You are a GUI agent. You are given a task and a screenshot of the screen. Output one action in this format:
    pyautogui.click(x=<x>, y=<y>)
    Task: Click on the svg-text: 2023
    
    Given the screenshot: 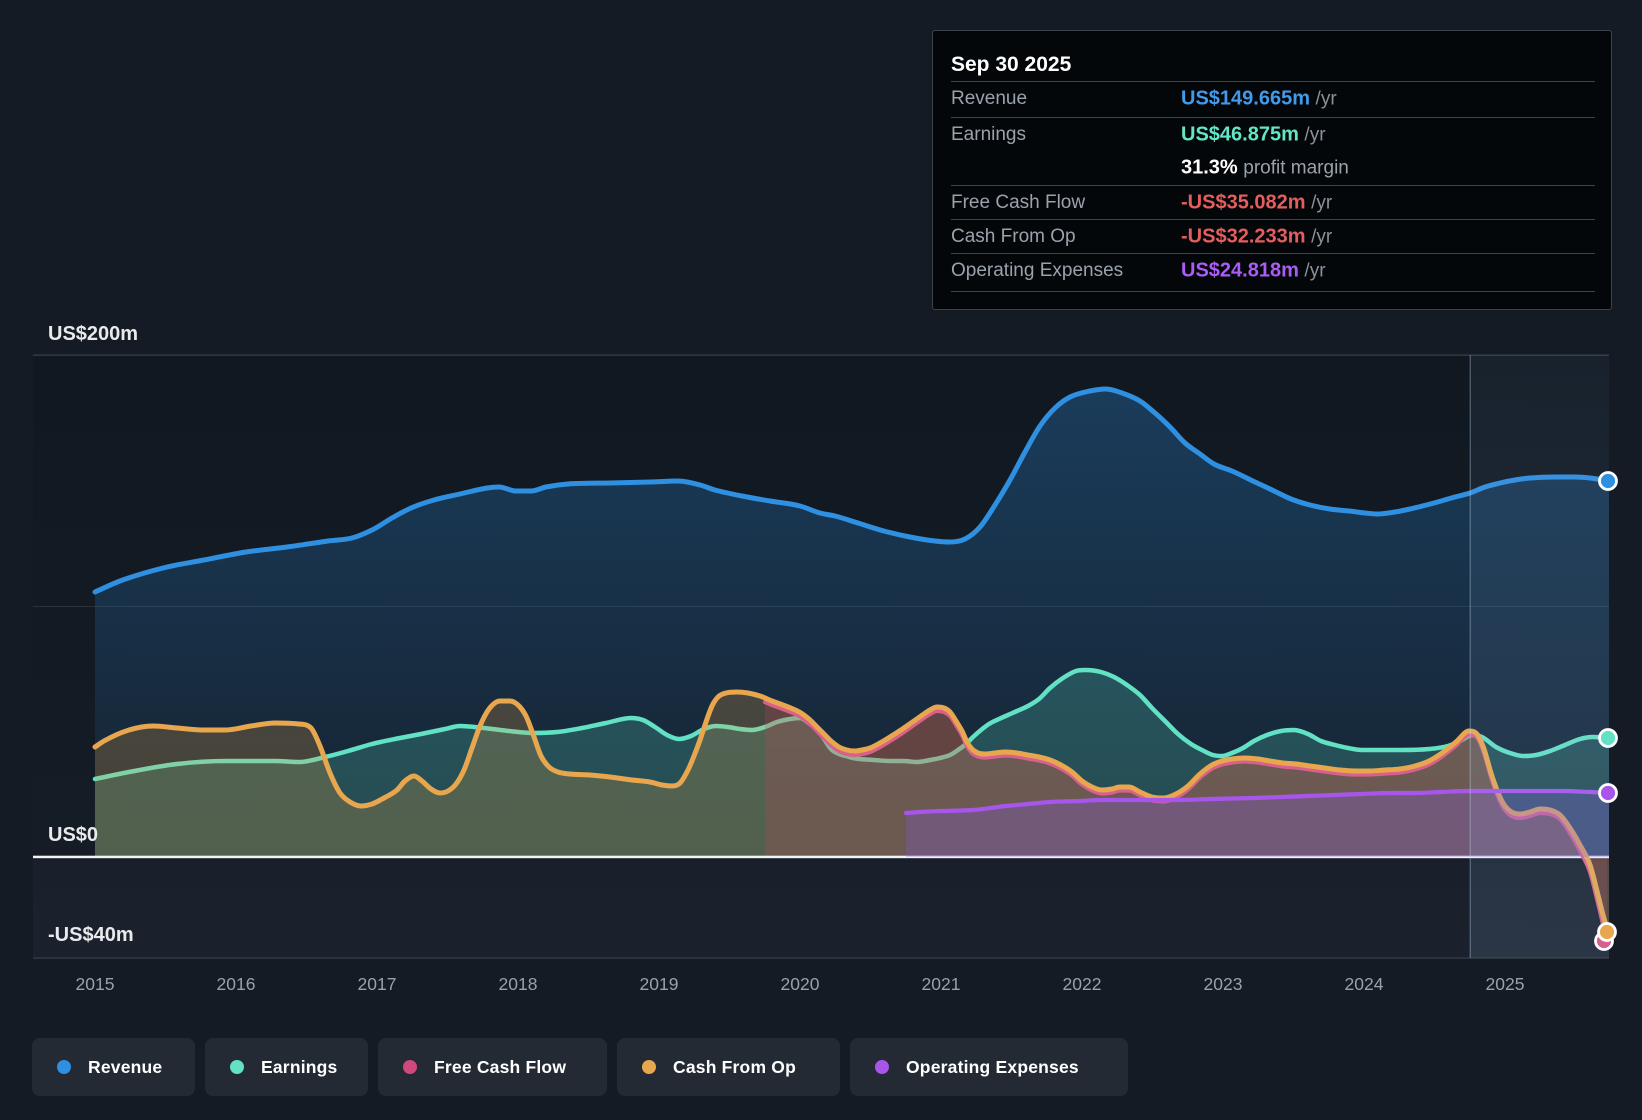 What is the action you would take?
    pyautogui.click(x=1223, y=984)
    